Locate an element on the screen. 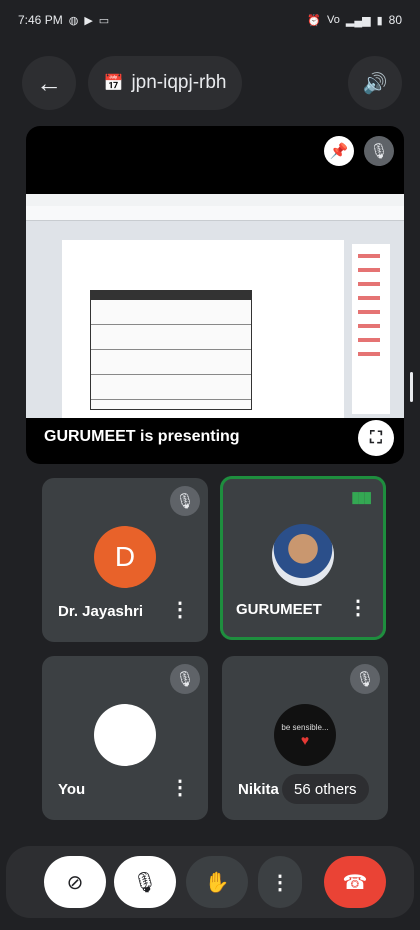 The image size is (420, 930). more-vert-icon: ⋮ is located at coordinates (280, 882).